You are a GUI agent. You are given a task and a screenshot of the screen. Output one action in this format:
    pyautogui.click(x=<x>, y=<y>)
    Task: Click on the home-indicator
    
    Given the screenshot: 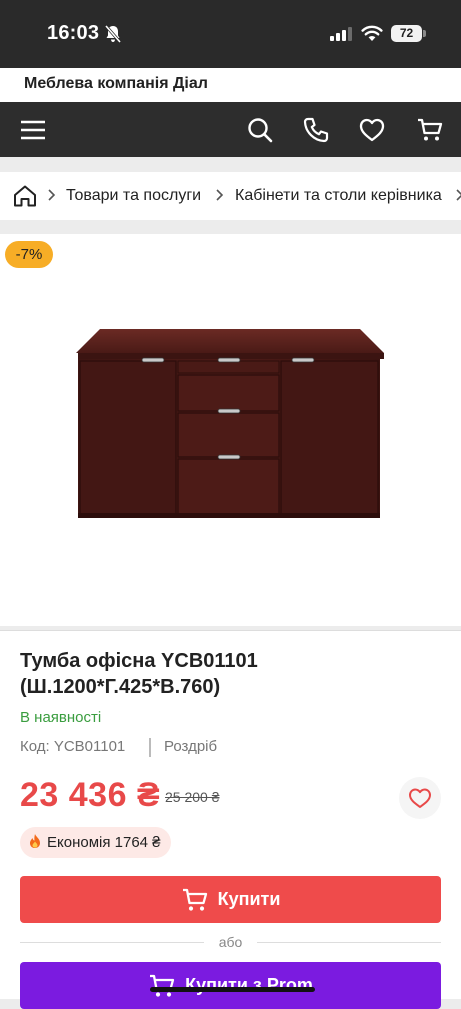 What is the action you would take?
    pyautogui.click(x=232, y=989)
    